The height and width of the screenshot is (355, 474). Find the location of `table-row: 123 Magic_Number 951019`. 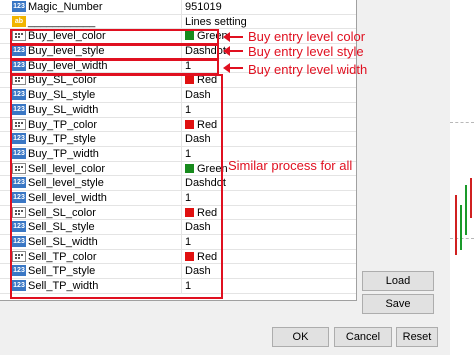

table-row: 123 Magic_Number 951019 is located at coordinates (178, 7).